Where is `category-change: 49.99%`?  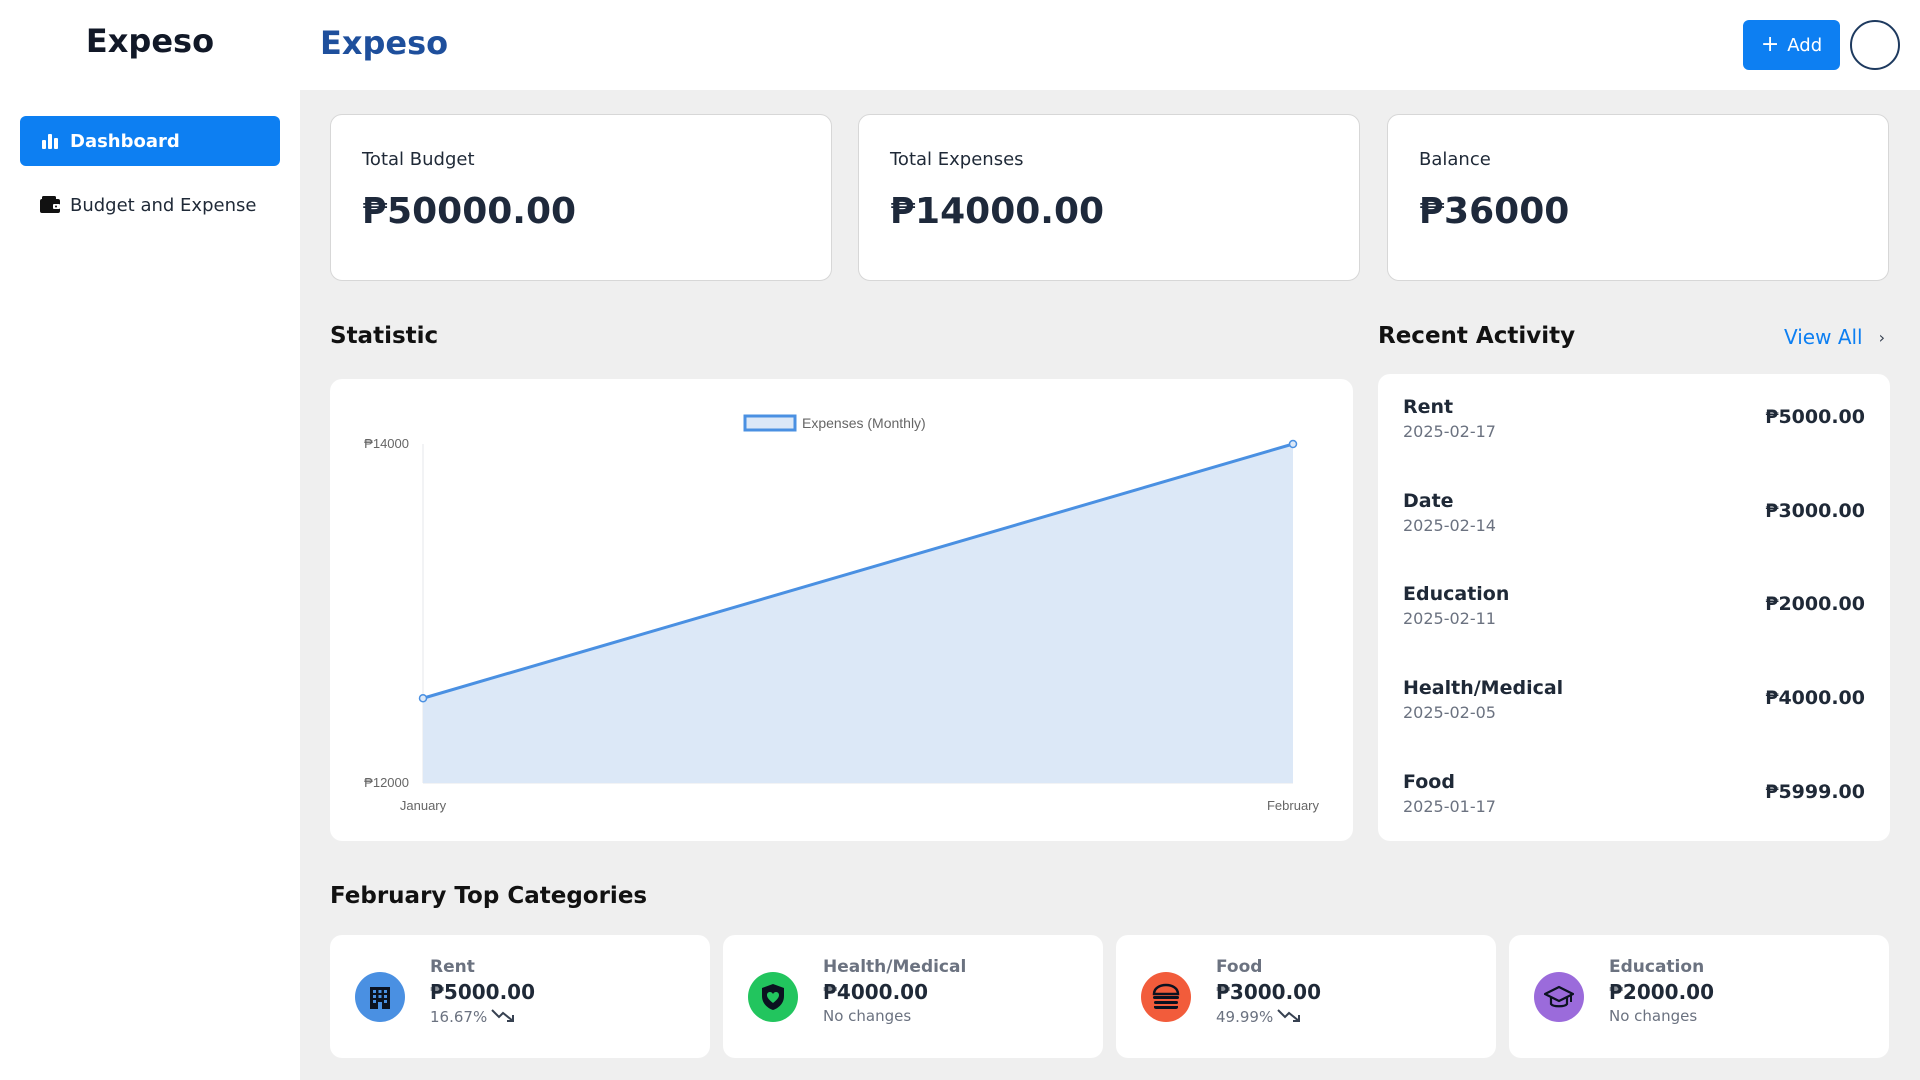 category-change: 49.99% is located at coordinates (1259, 1017).